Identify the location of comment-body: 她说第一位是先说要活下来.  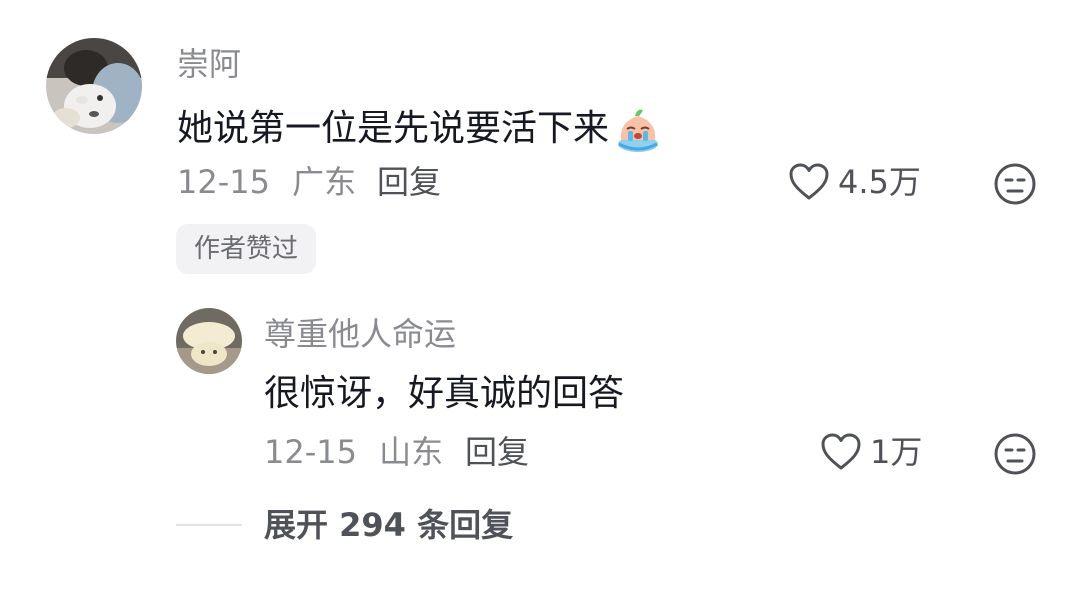
(393, 128).